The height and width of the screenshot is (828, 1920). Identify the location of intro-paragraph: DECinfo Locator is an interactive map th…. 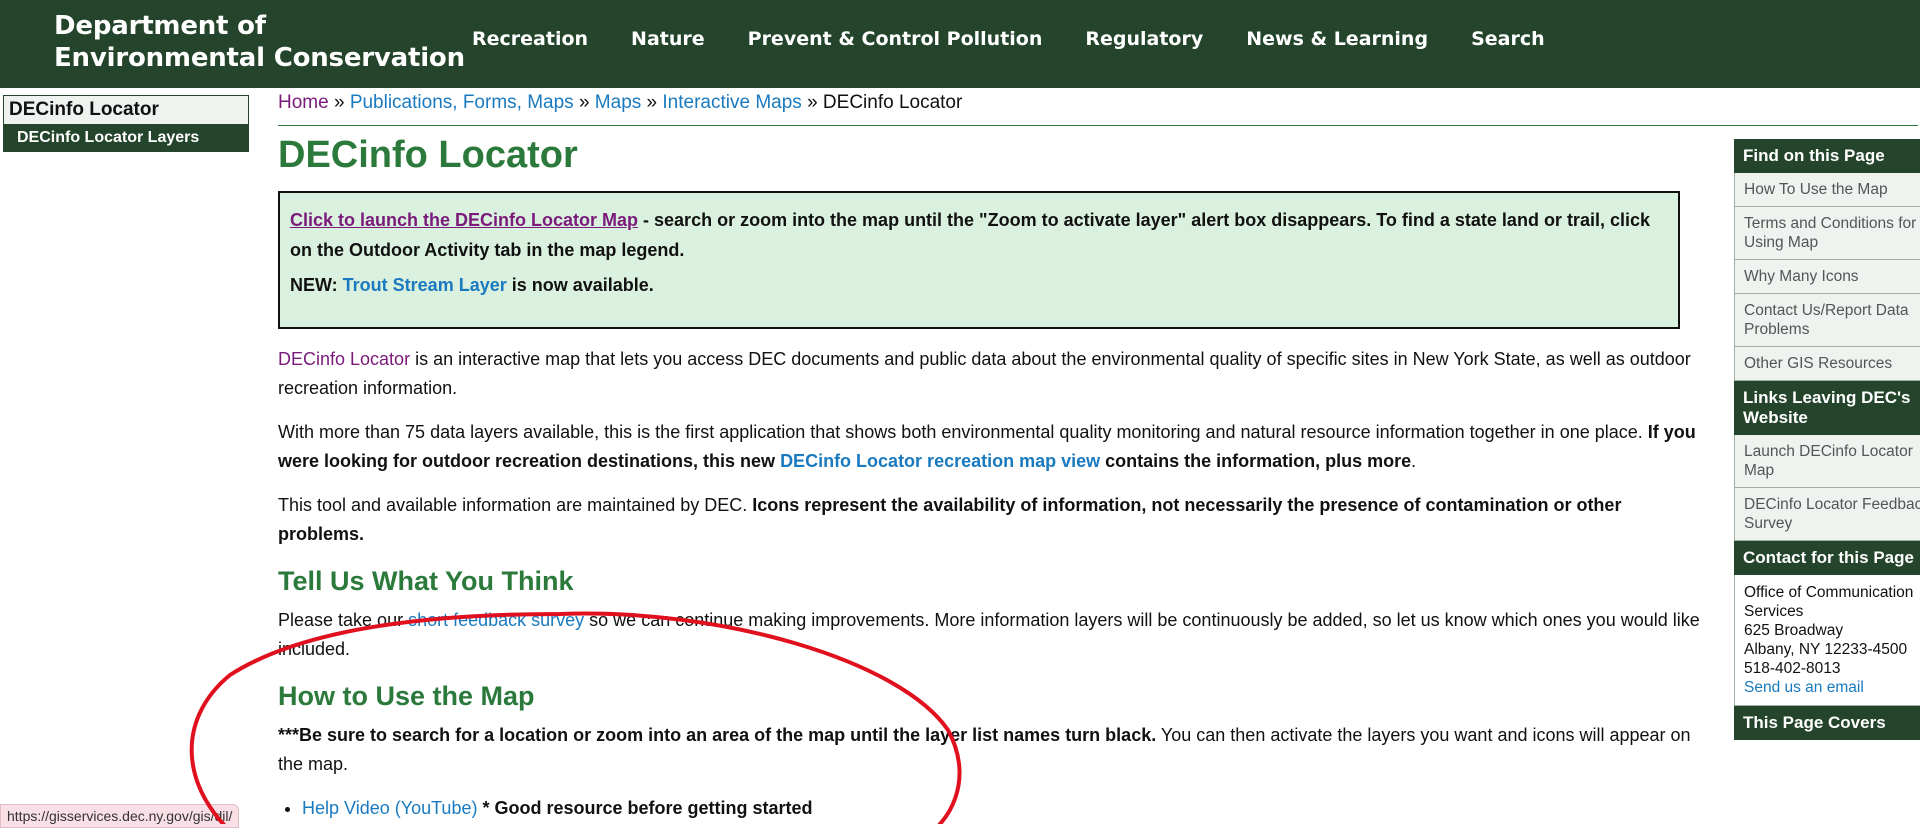
(984, 373).